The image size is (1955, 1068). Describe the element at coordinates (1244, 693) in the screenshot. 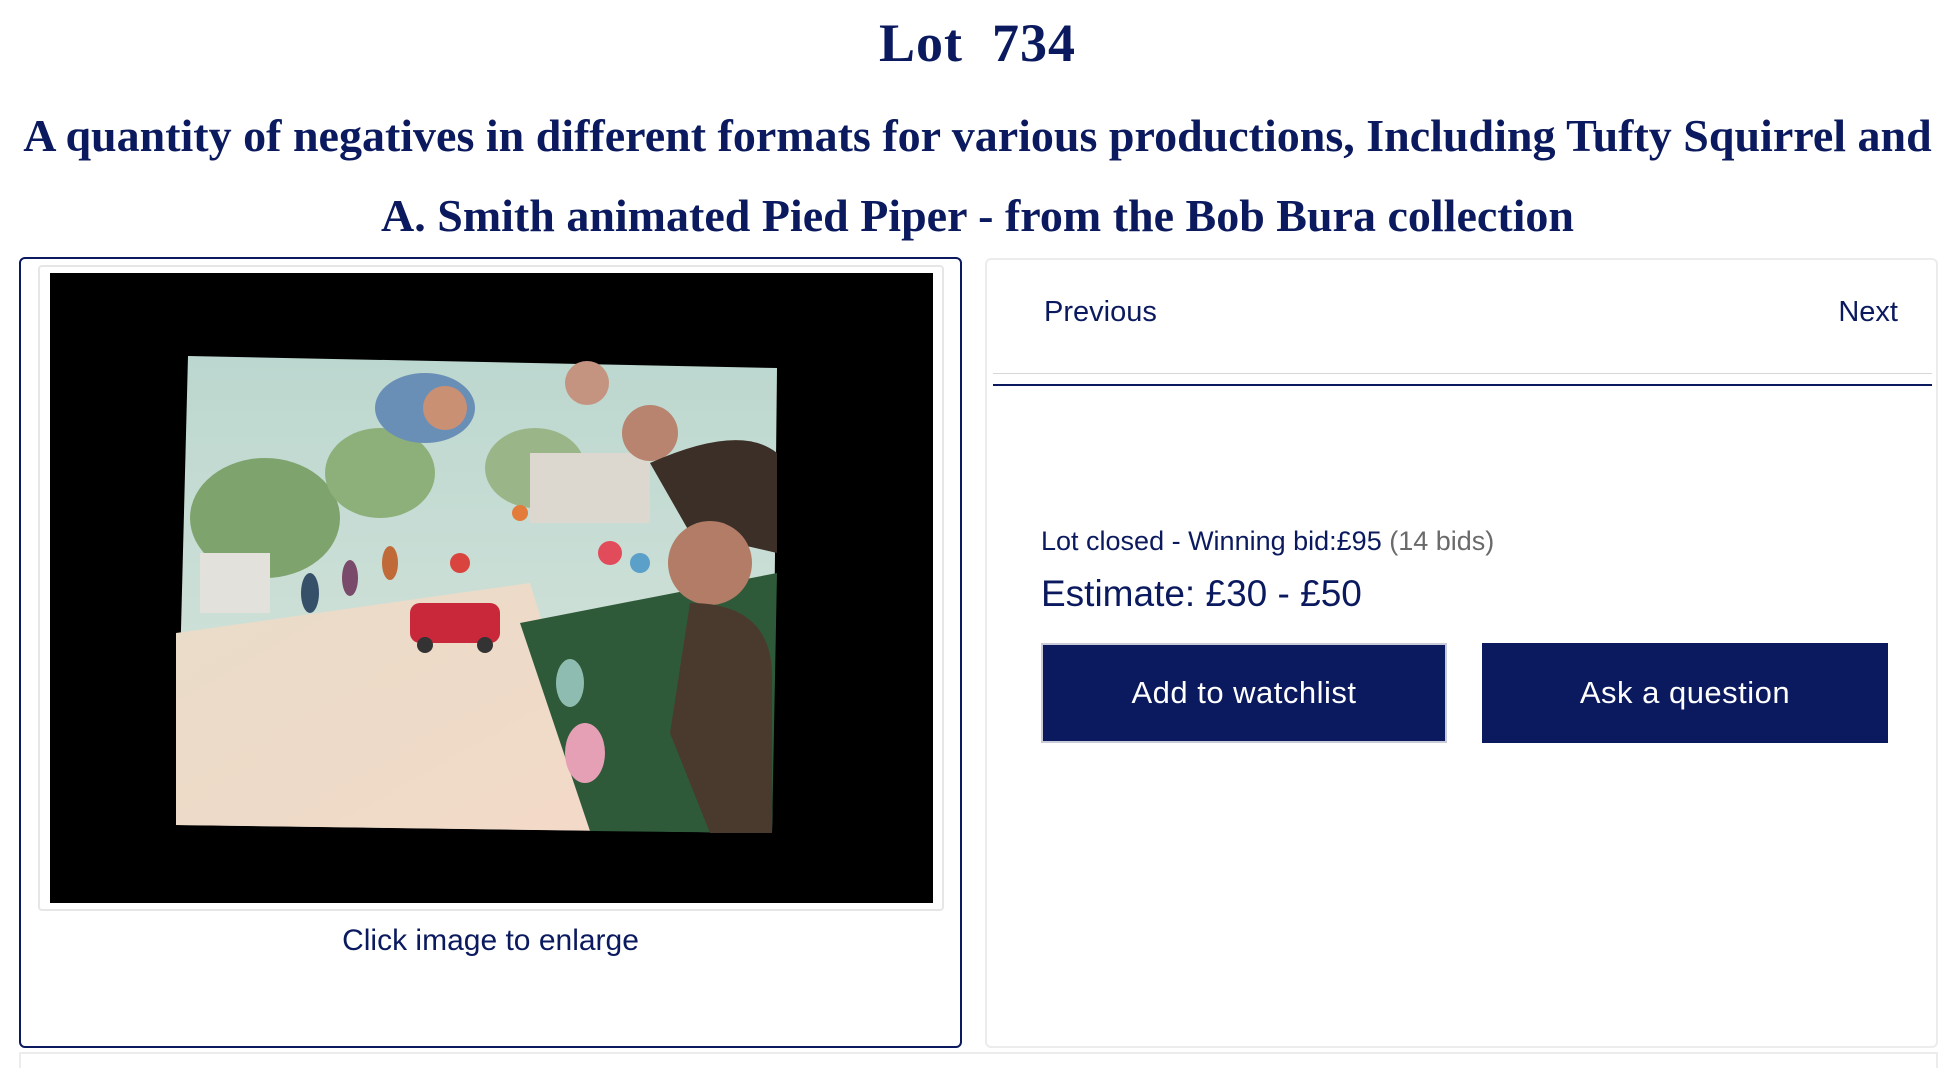

I see `add-to-watchlist-button: Add to watchlist` at that location.